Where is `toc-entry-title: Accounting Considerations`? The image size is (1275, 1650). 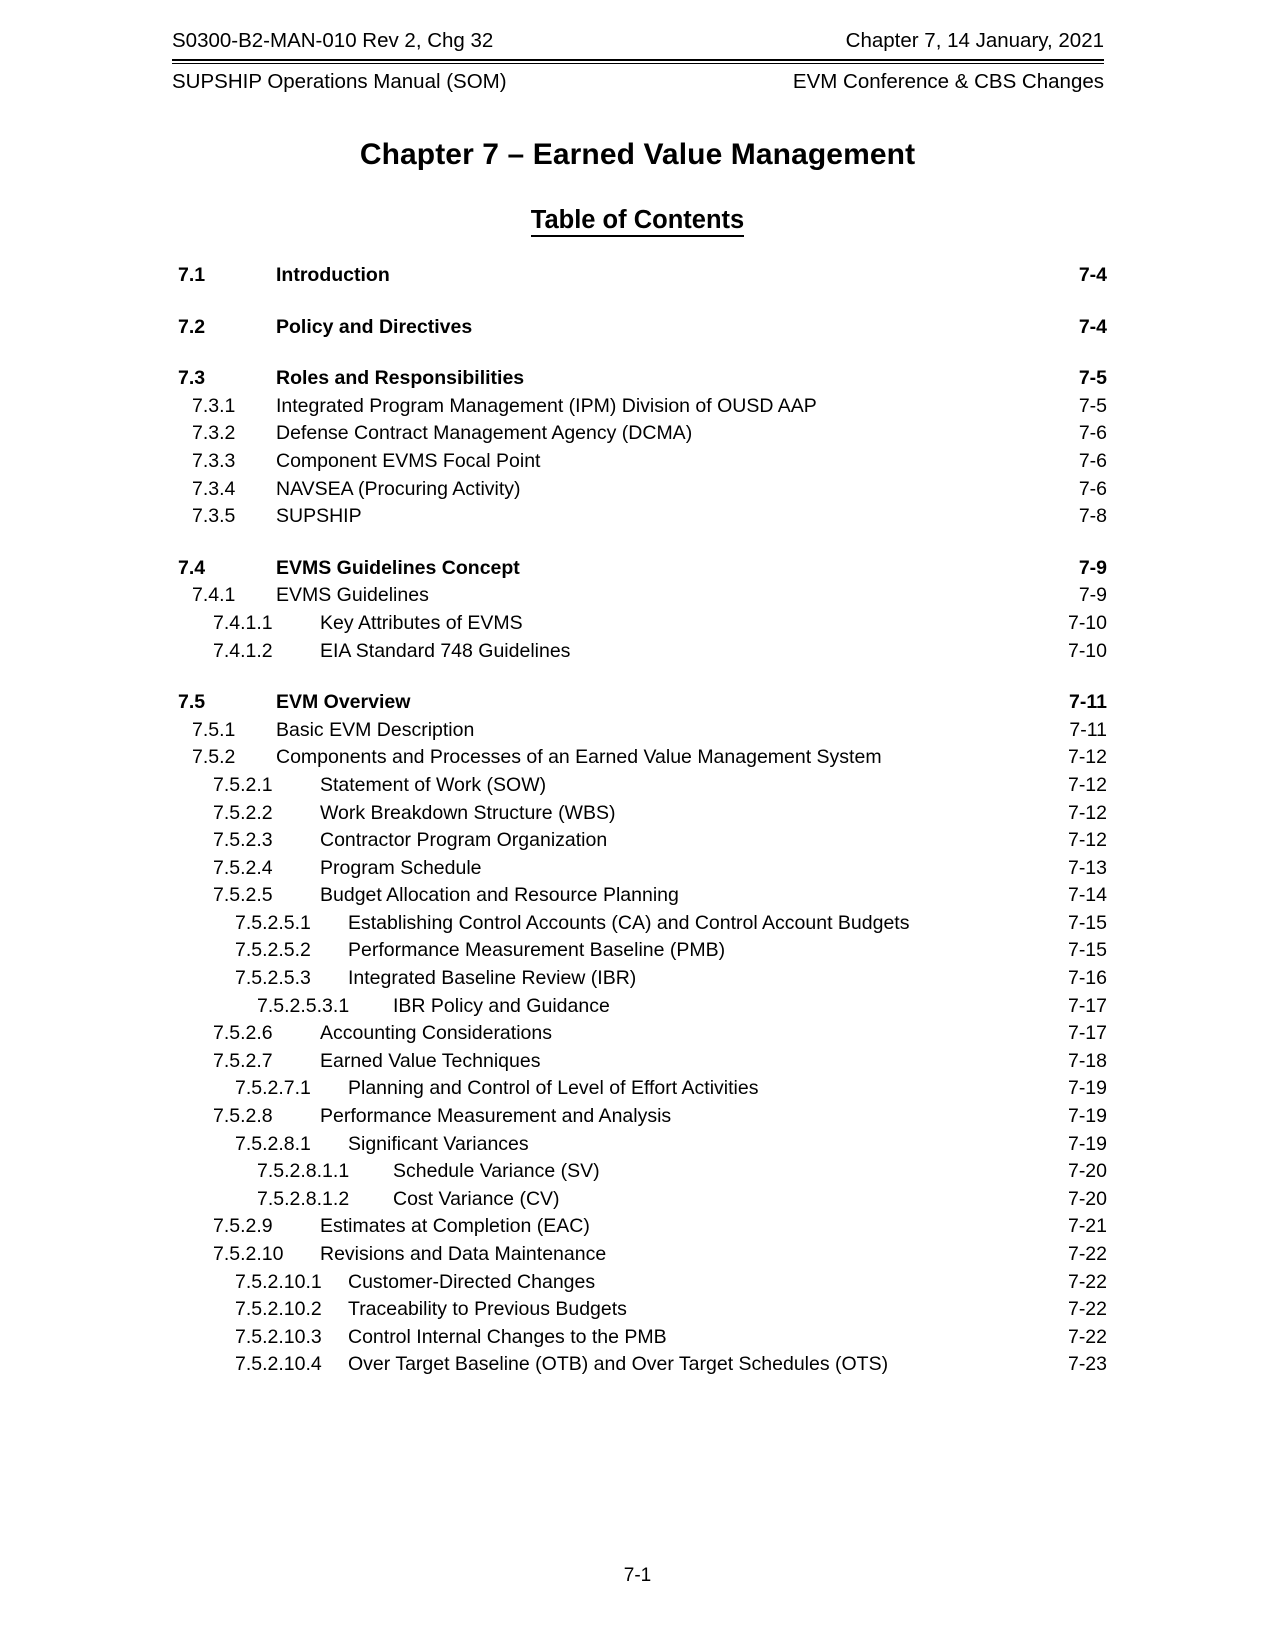
toc-entry-title: Accounting Considerations is located at coordinates (436, 1033).